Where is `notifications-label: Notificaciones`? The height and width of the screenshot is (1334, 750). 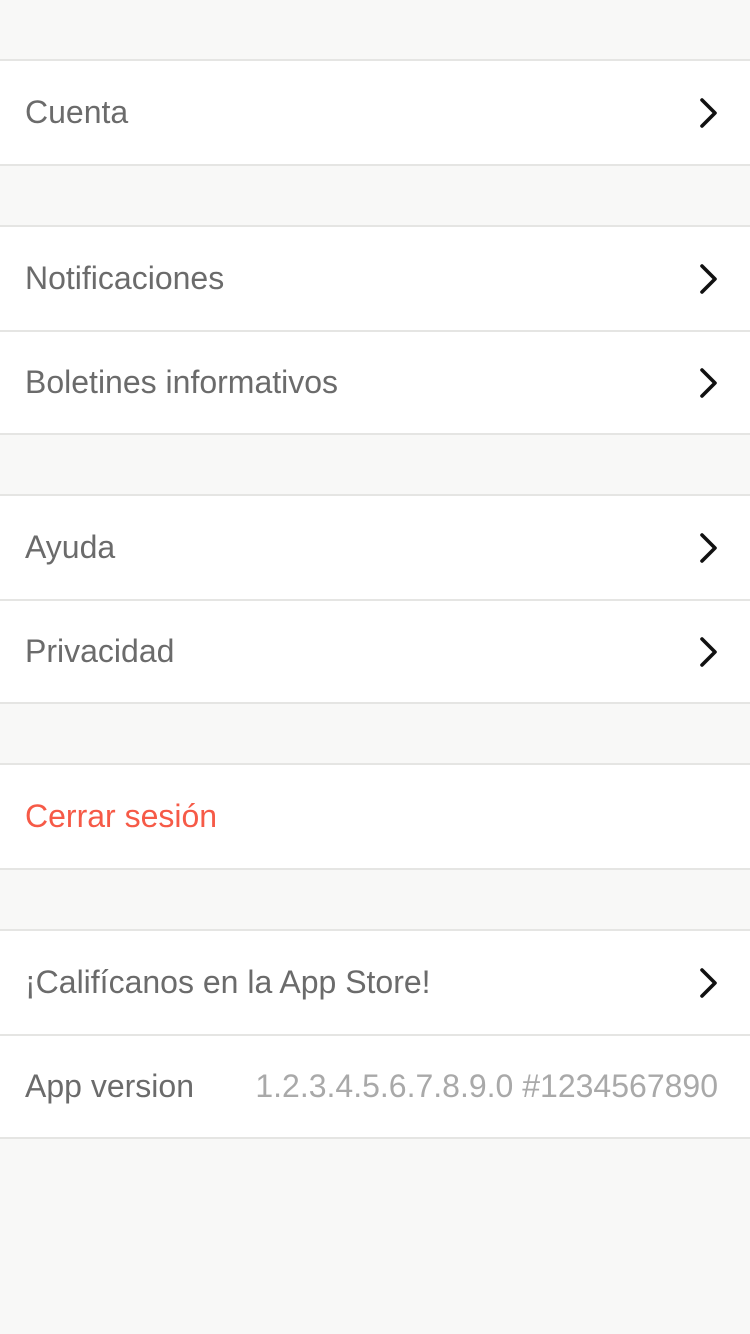
notifications-label: Notificaciones is located at coordinates (125, 278).